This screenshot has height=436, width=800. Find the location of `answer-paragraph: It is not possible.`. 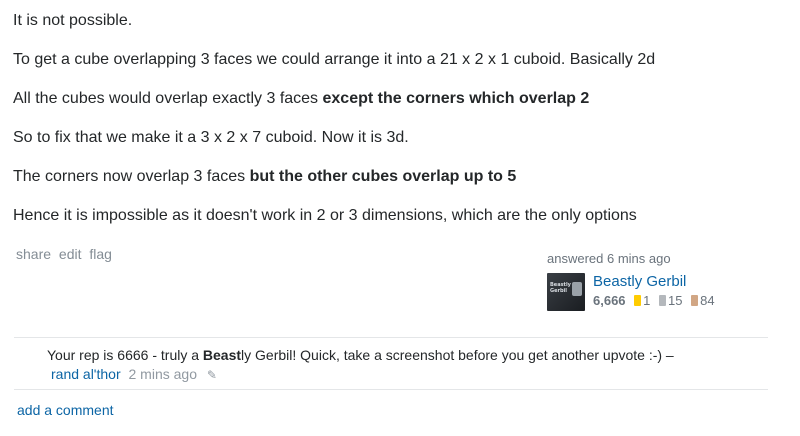

answer-paragraph: It is not possible. is located at coordinates (73, 20).